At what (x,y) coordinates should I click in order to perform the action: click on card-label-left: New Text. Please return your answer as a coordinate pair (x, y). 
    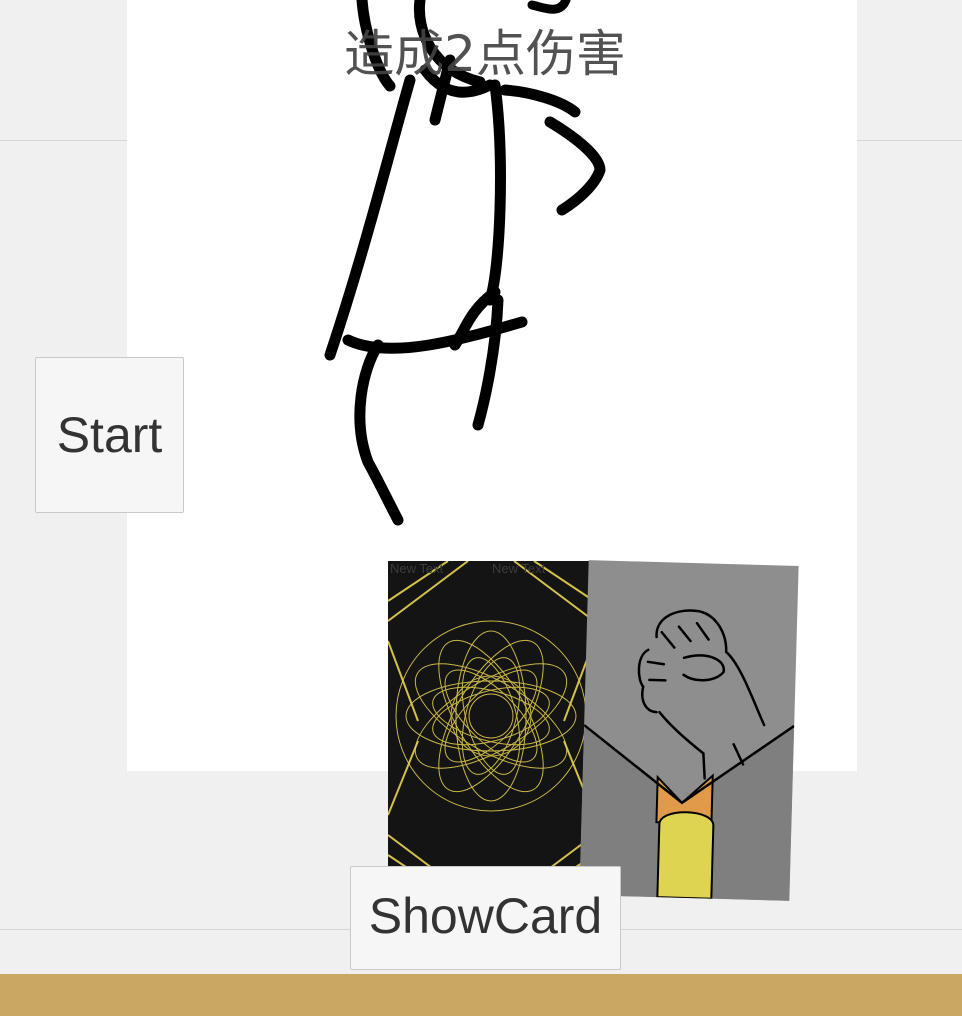
    Looking at the image, I should click on (417, 568).